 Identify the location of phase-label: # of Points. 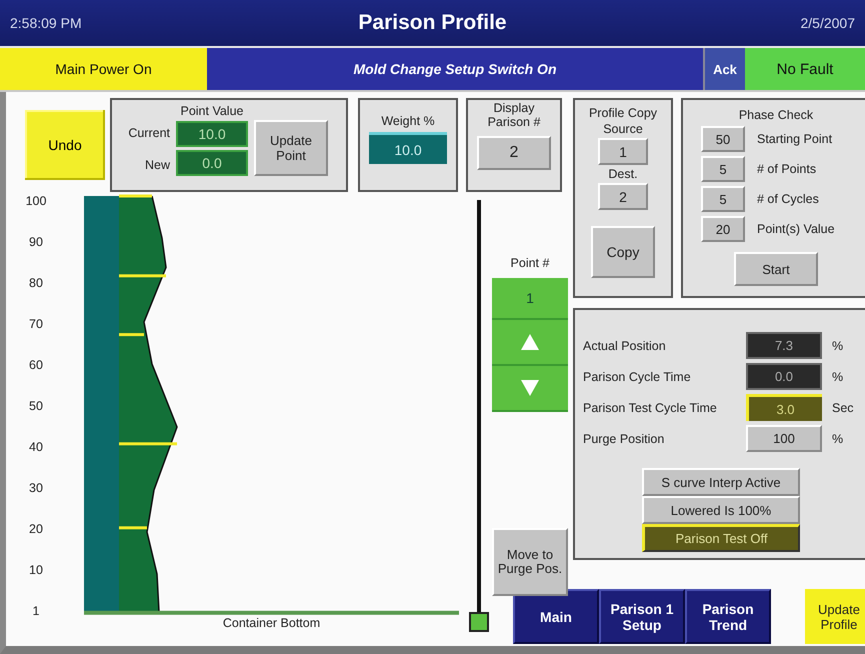
(786, 169).